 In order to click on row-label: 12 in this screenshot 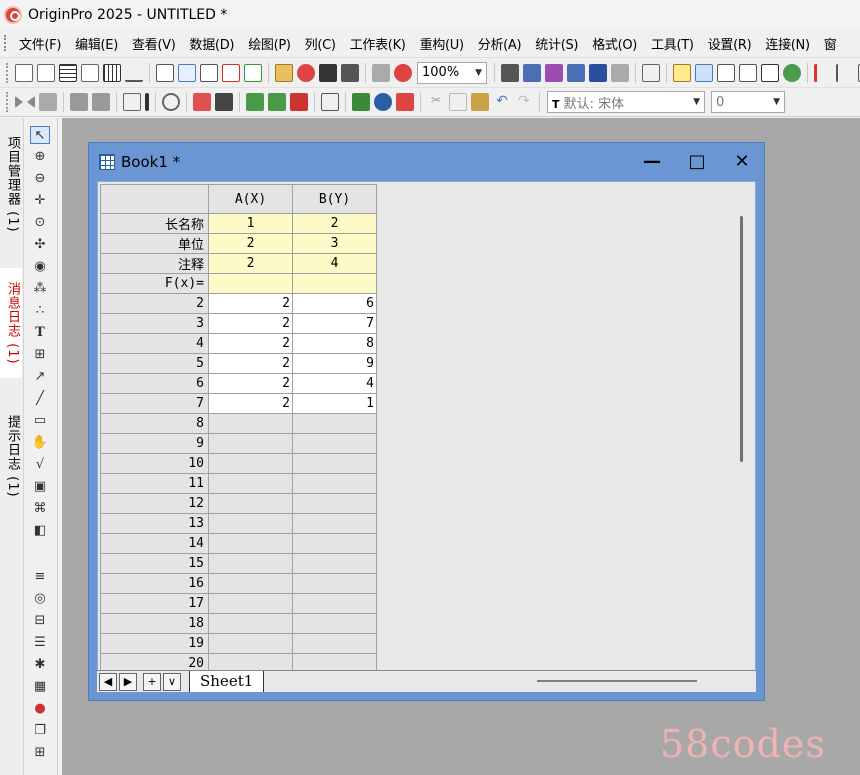, I will do `click(154, 503)`.